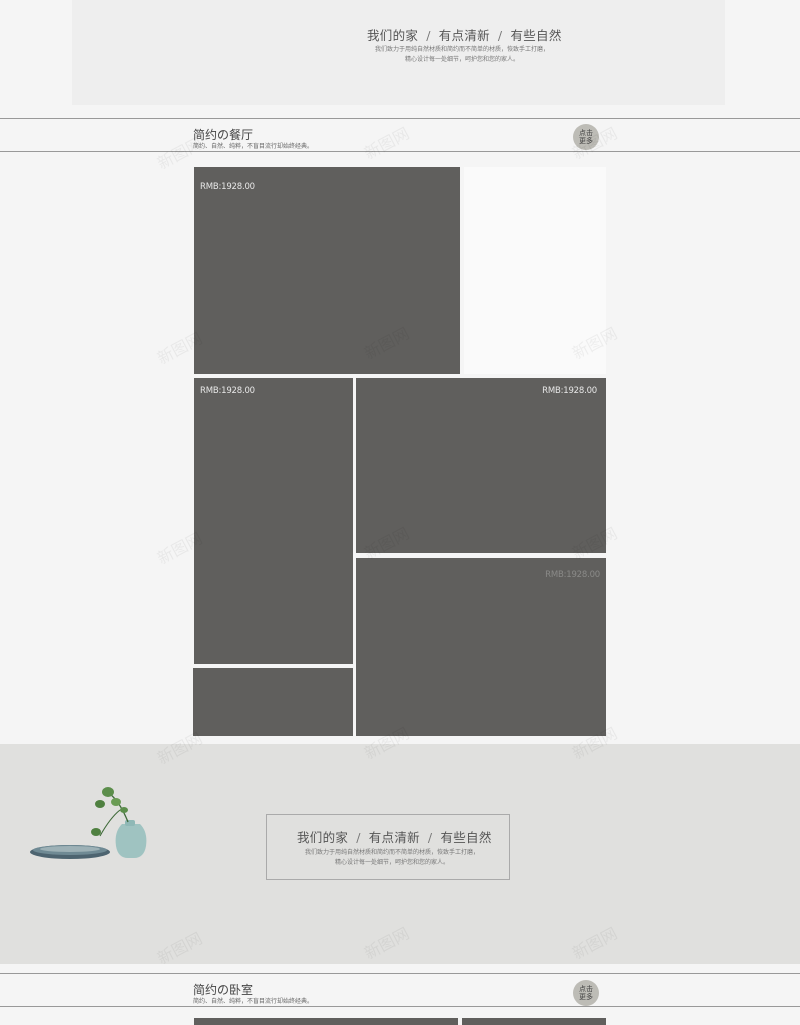 The height and width of the screenshot is (1025, 800). I want to click on product-price-1: RMB:1928.00, so click(227, 187).